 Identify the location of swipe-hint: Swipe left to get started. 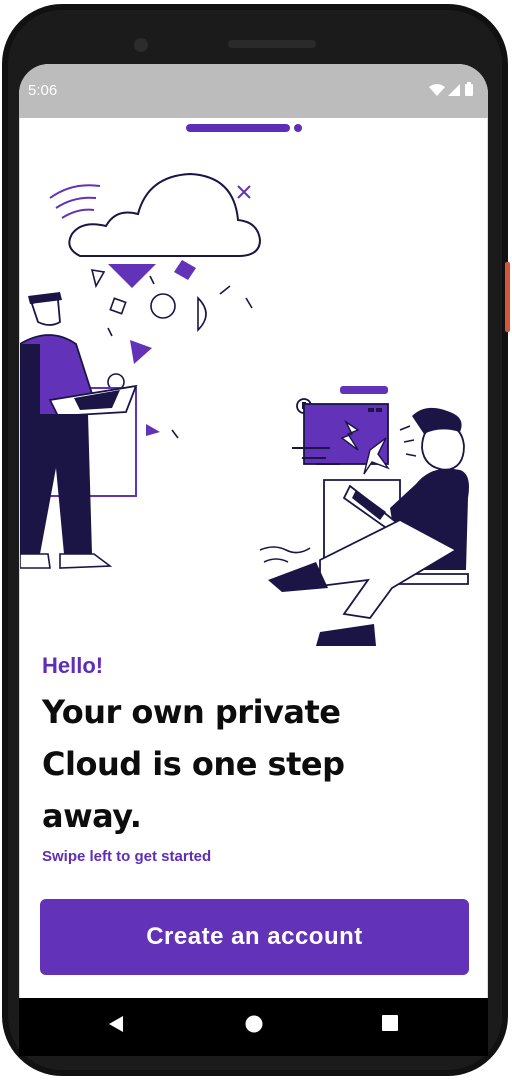
(127, 856).